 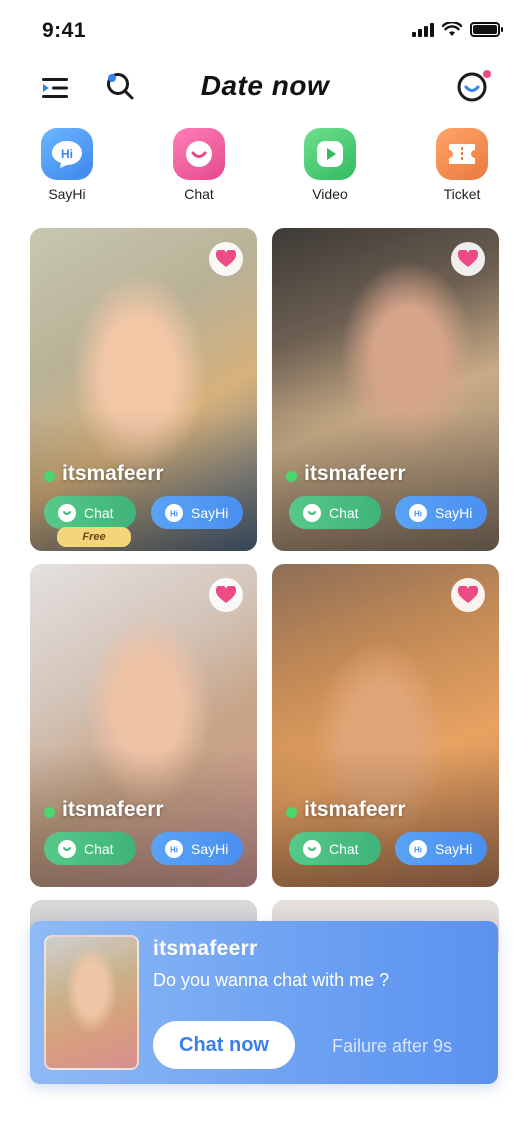 I want to click on smile-bubble-icon, so click(x=199, y=154).